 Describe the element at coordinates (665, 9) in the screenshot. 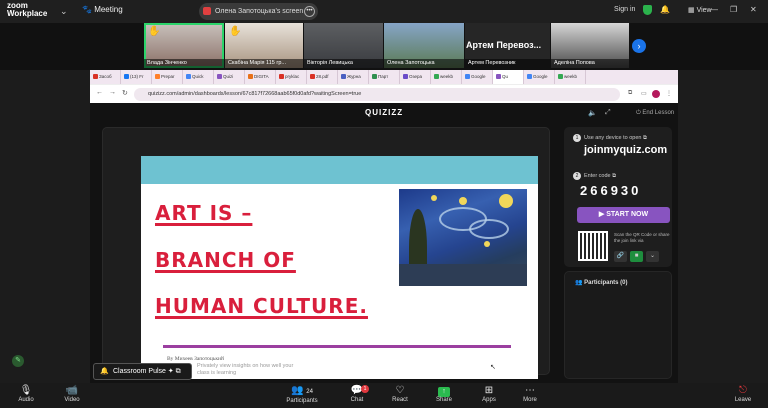

I see `bell-icon: 🔔` at that location.